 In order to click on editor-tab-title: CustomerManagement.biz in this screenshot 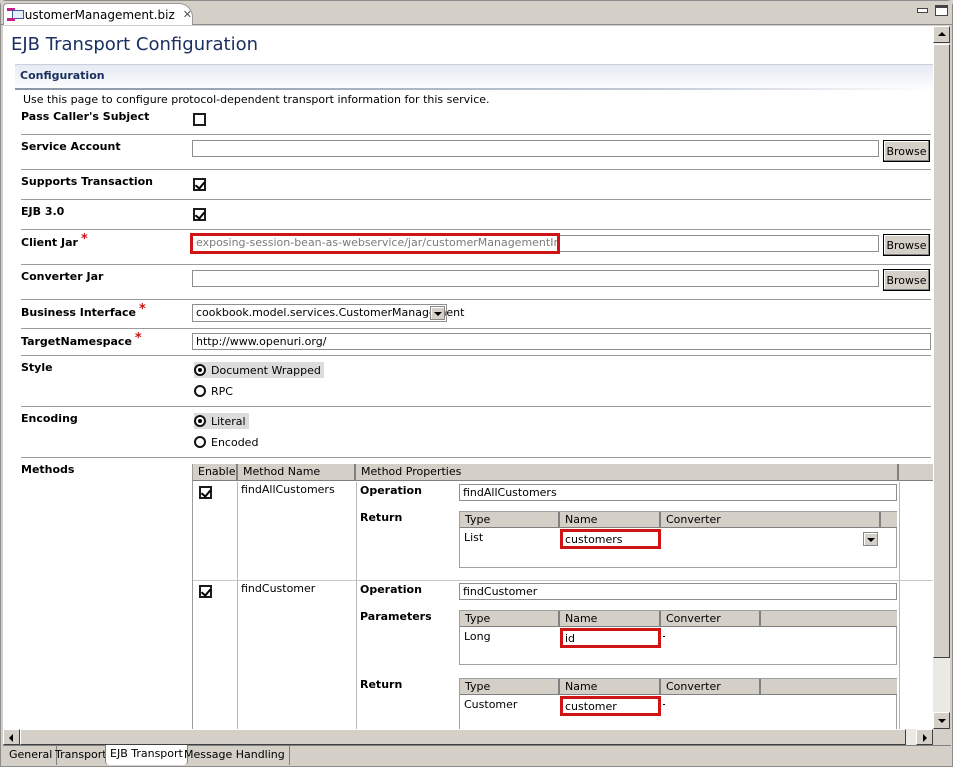, I will do `click(95, 14)`.